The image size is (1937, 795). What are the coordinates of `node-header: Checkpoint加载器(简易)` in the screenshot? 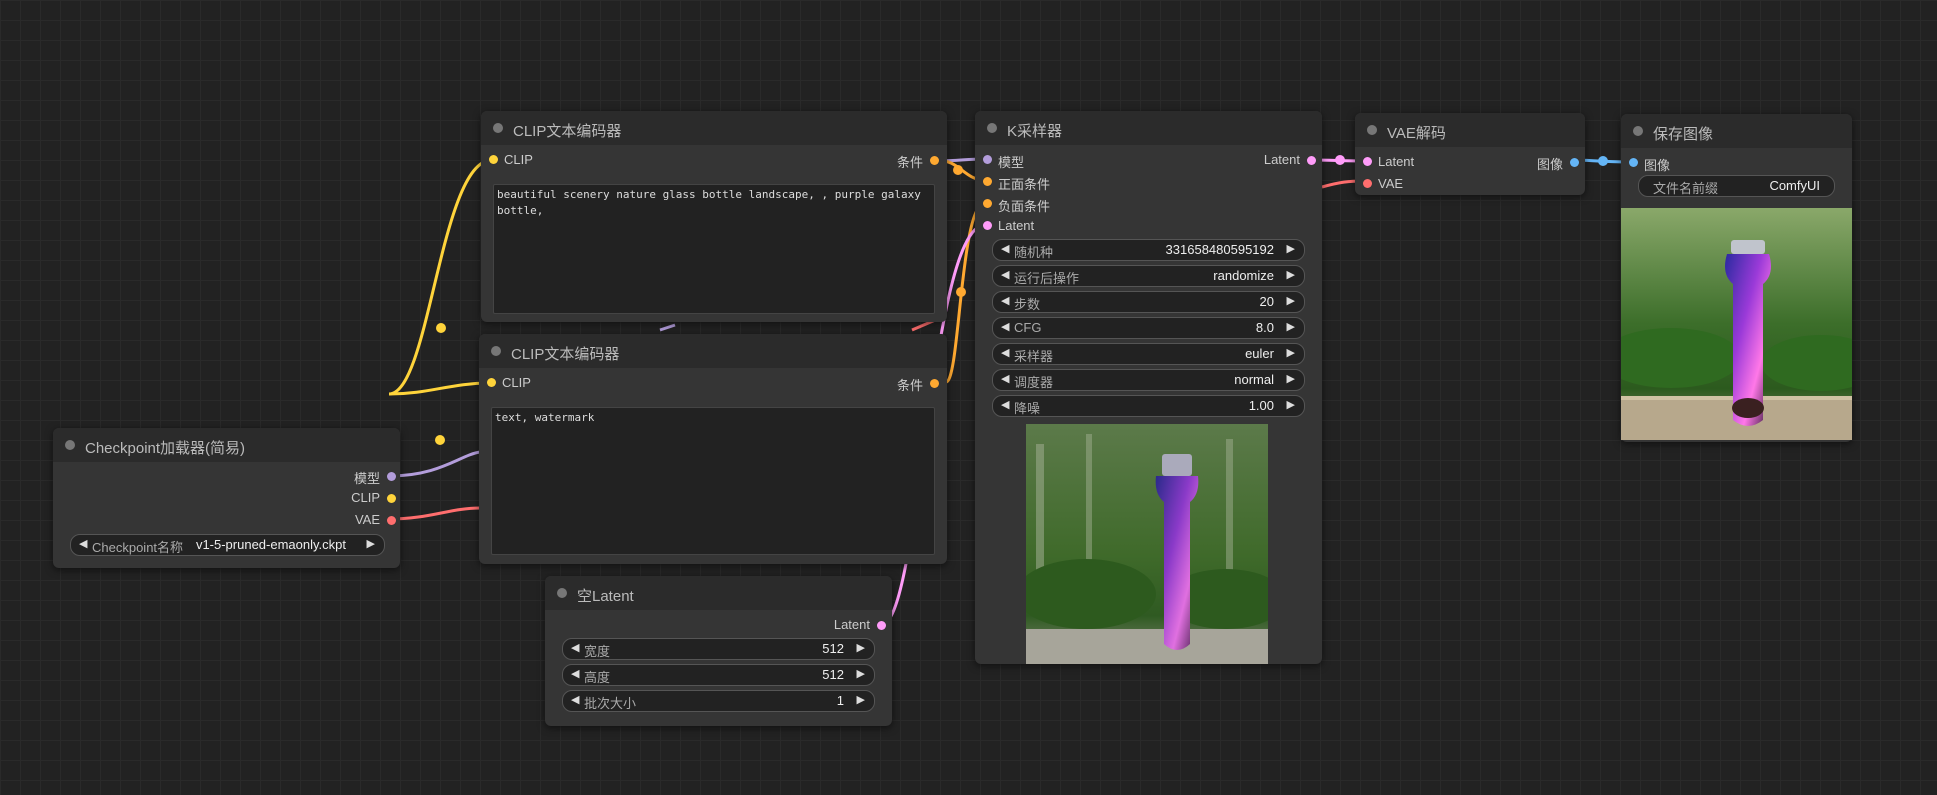 It's located at (226, 445).